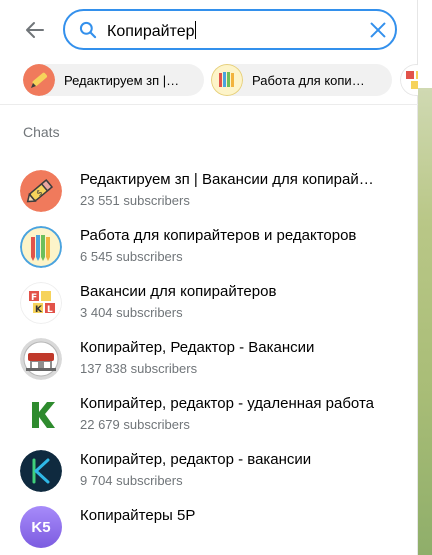  I want to click on arrow-left-icon, so click(35, 30).